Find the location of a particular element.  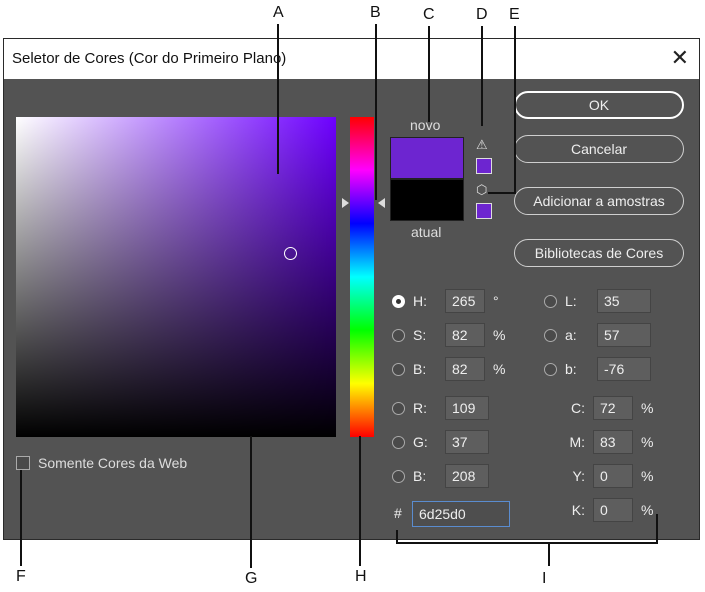

callout-e-line-h is located at coordinates (502, 193).